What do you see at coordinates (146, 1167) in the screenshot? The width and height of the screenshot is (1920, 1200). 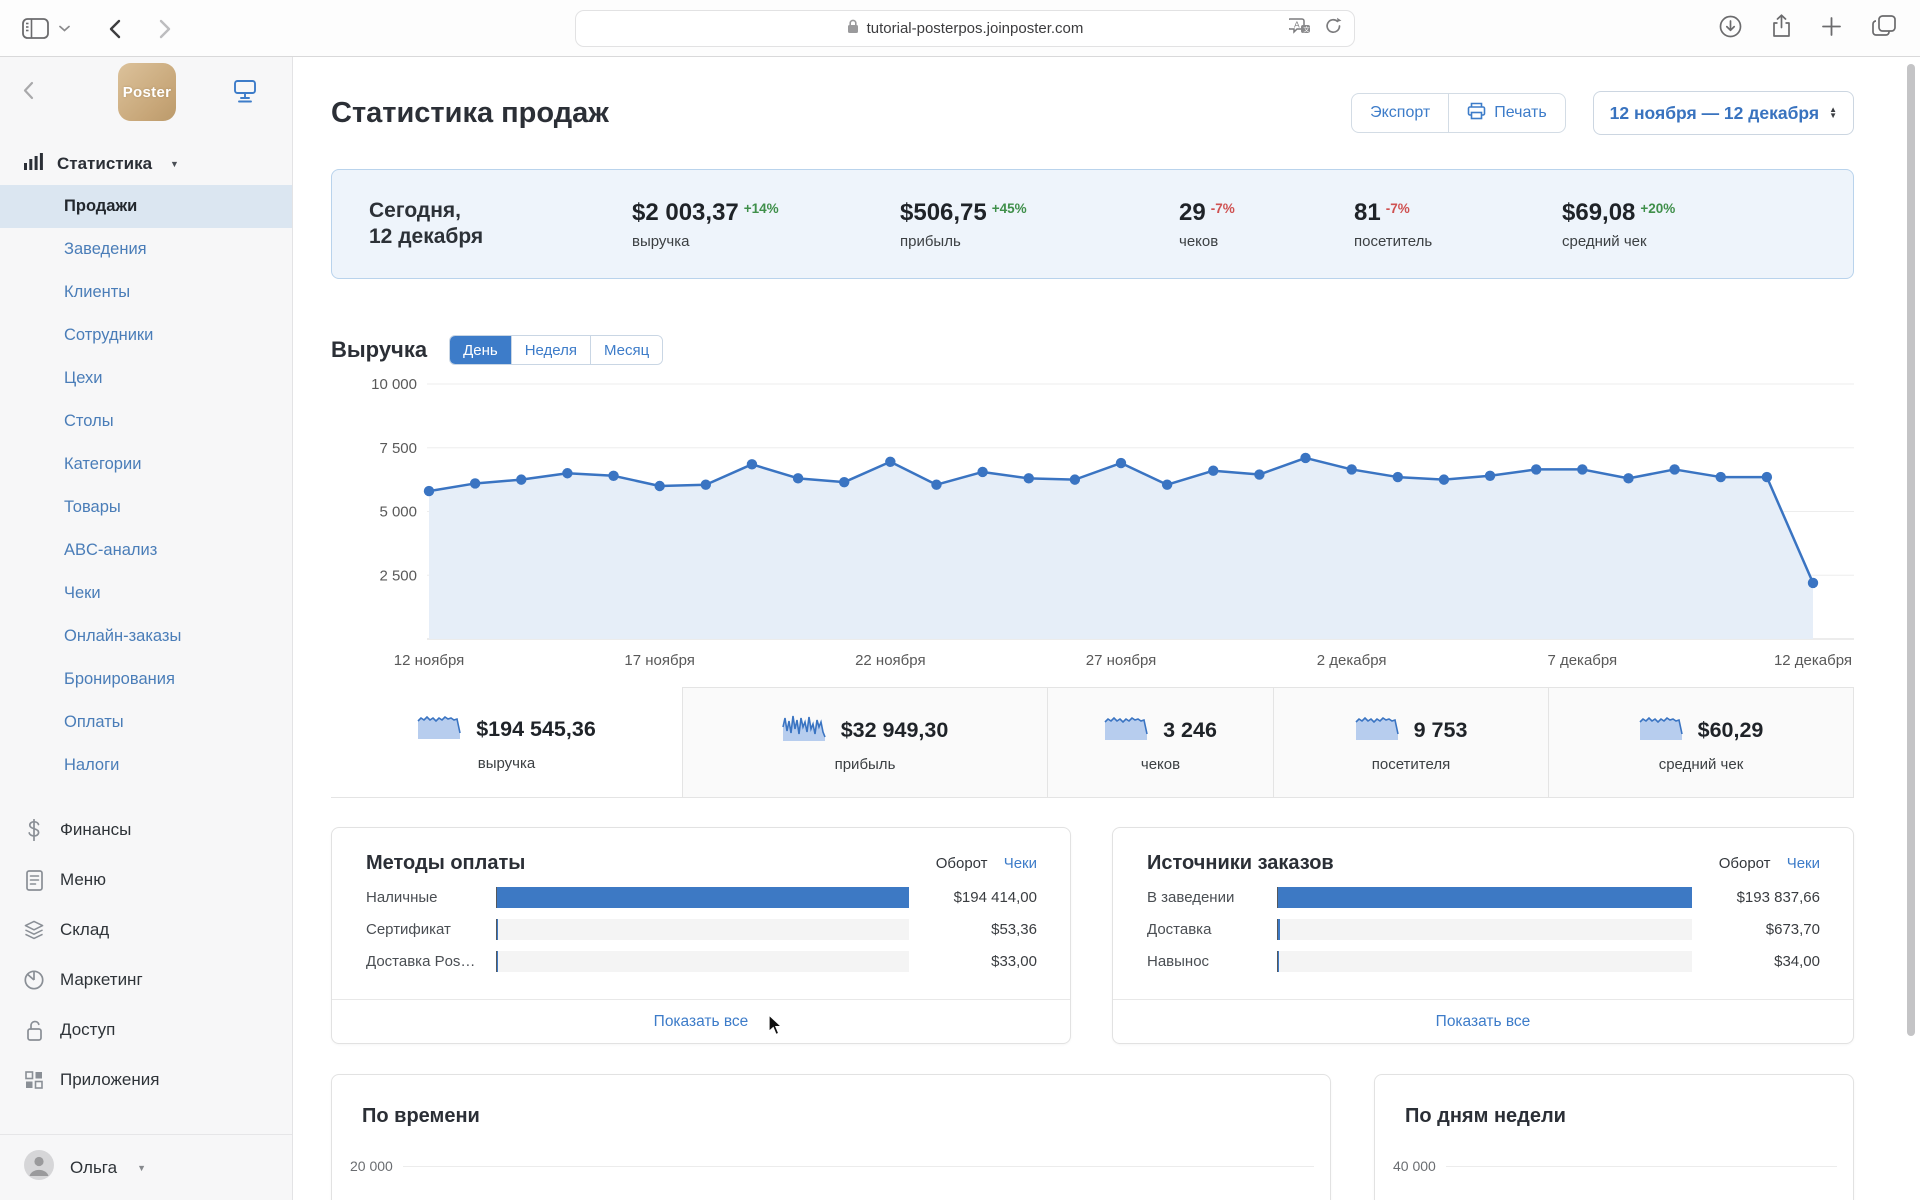 I see `user-menu: Ольга ▼` at bounding box center [146, 1167].